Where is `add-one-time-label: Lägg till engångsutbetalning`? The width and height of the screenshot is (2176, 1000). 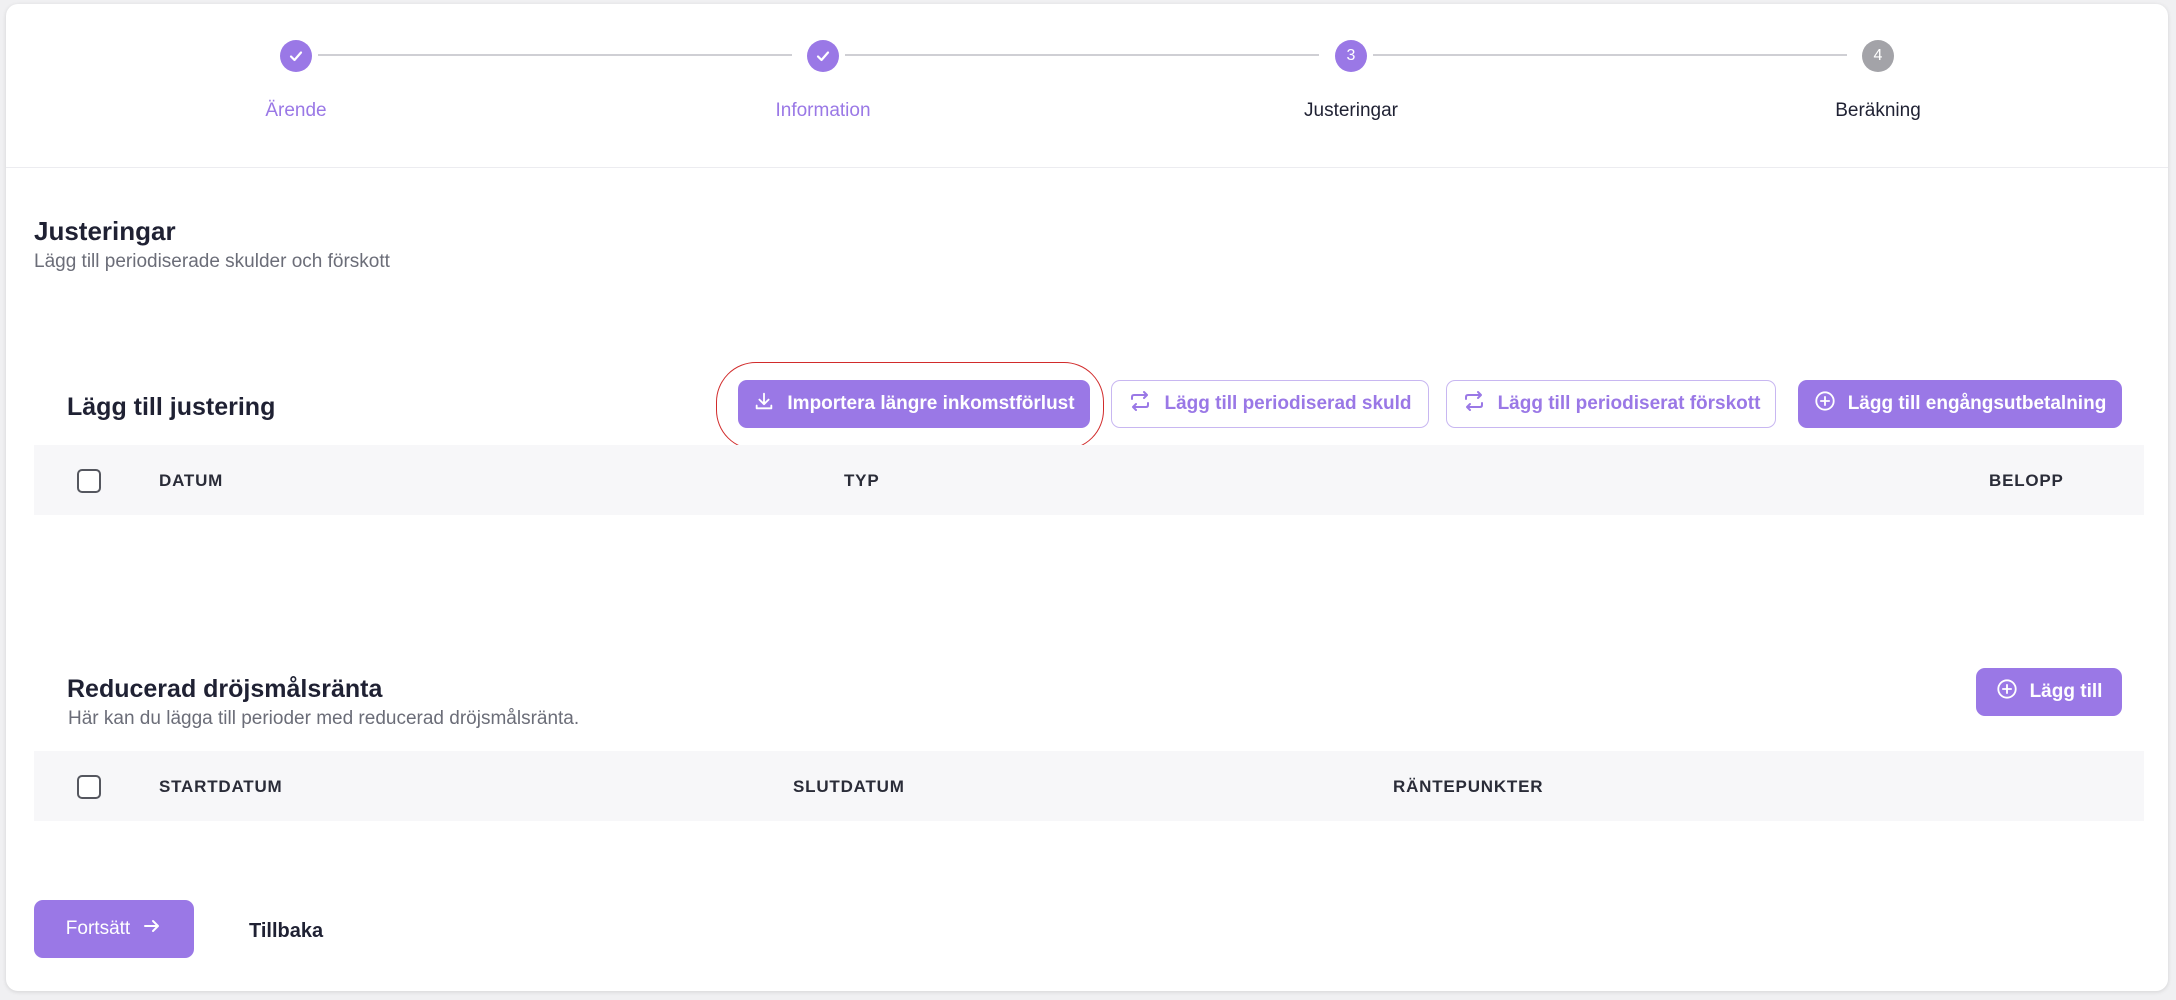
add-one-time-label: Lägg till engångsutbetalning is located at coordinates (1977, 403).